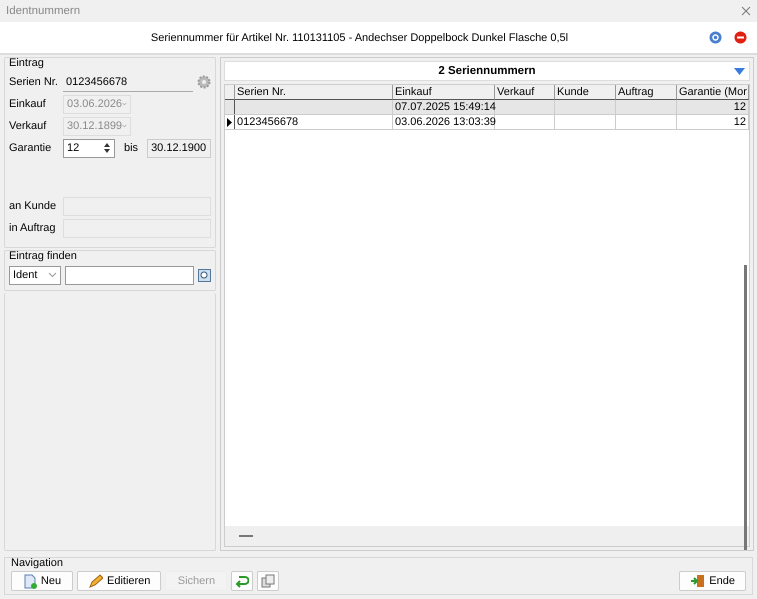  Describe the element at coordinates (35, 275) in the screenshot. I see `mode-dropdown: Ident` at that location.